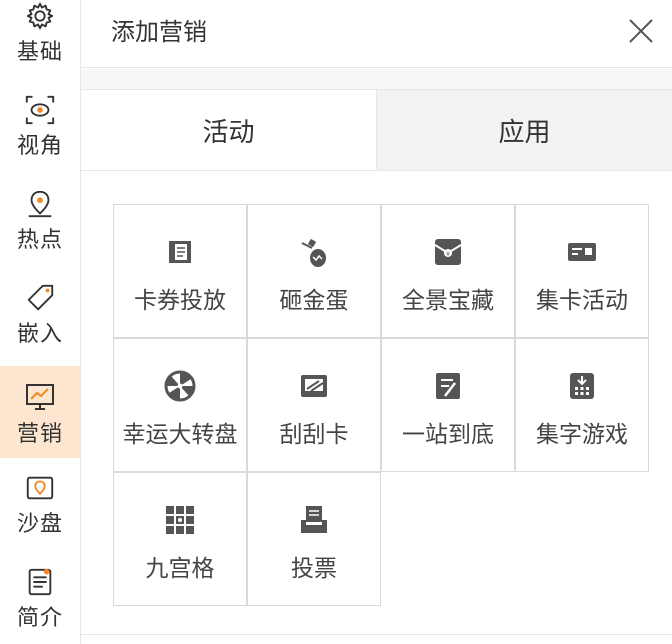 The image size is (672, 644). Describe the element at coordinates (582, 386) in the screenshot. I see `word-collect-icon` at that location.